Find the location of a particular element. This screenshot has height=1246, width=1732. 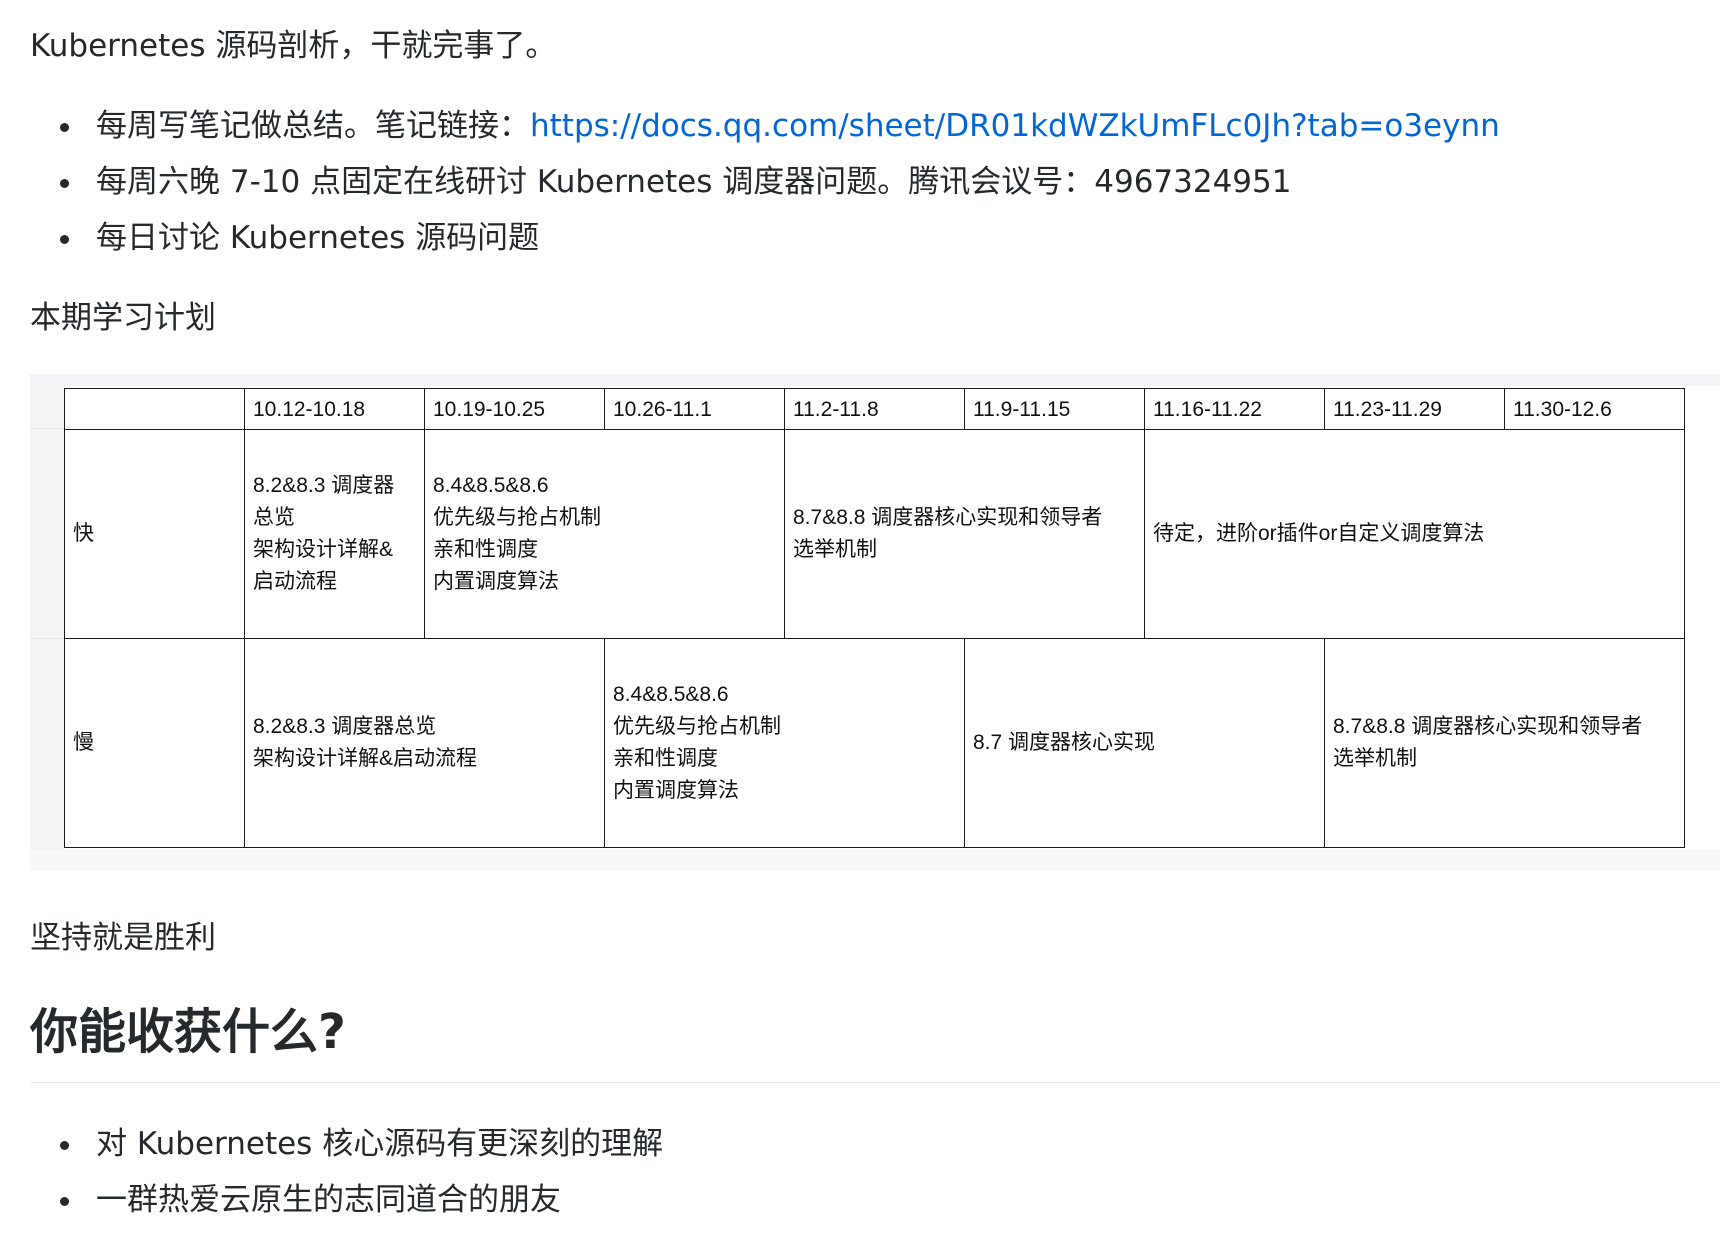

row-label-cell: 快 is located at coordinates (154, 534).